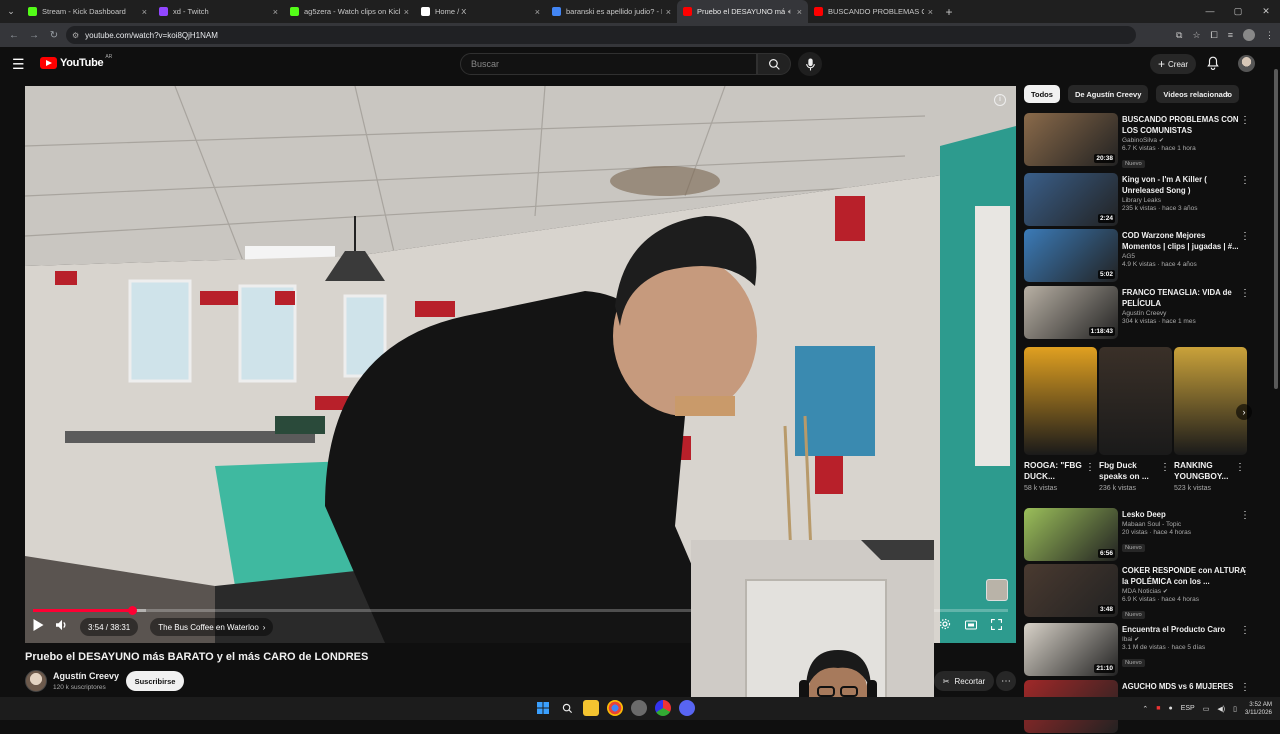 The height and width of the screenshot is (734, 1280). I want to click on recommendation-title: Lesko Deep, so click(1184, 514).